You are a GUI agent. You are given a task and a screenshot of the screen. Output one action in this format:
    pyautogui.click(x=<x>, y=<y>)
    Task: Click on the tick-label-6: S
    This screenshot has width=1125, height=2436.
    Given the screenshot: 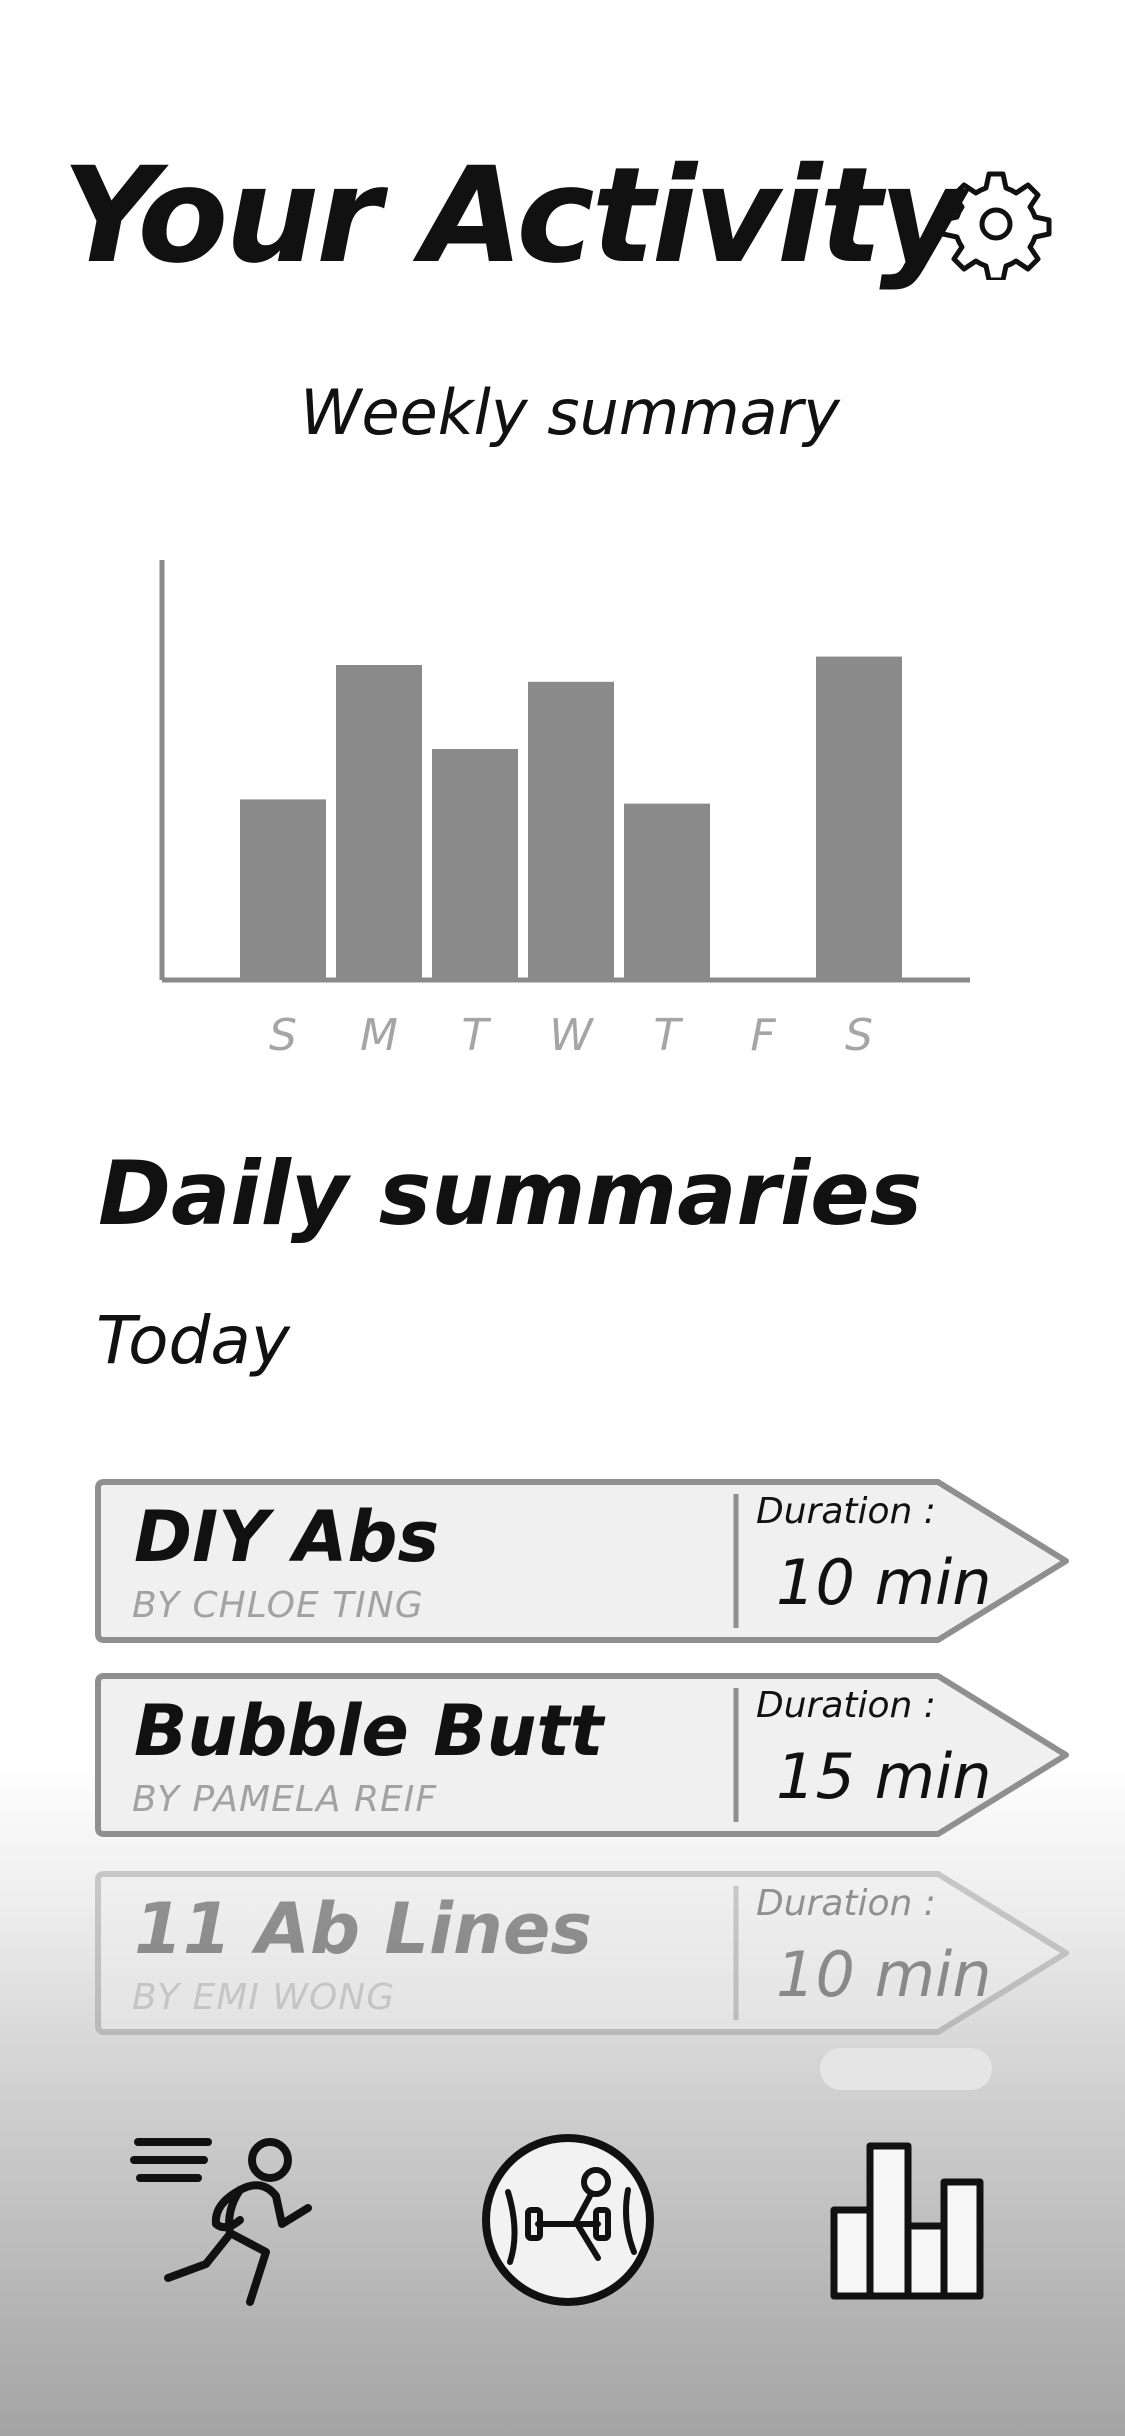 What is the action you would take?
    pyautogui.click(x=859, y=1035)
    